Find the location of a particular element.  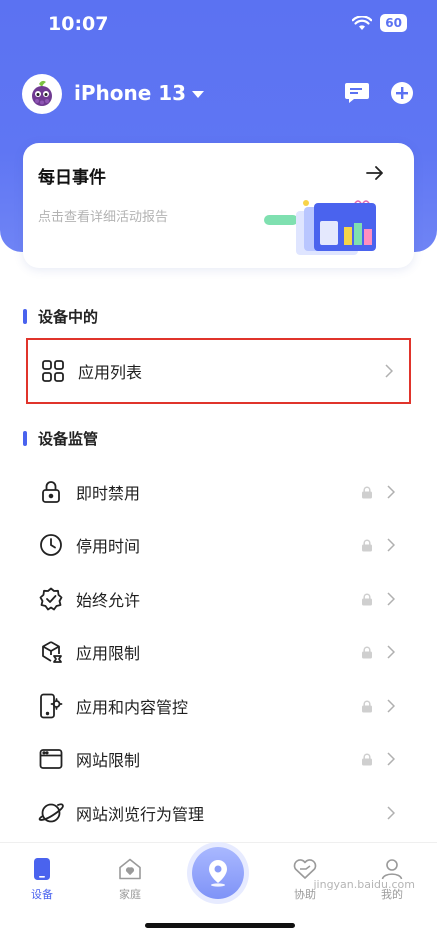

row-label: 即时禁用 is located at coordinates (108, 493).